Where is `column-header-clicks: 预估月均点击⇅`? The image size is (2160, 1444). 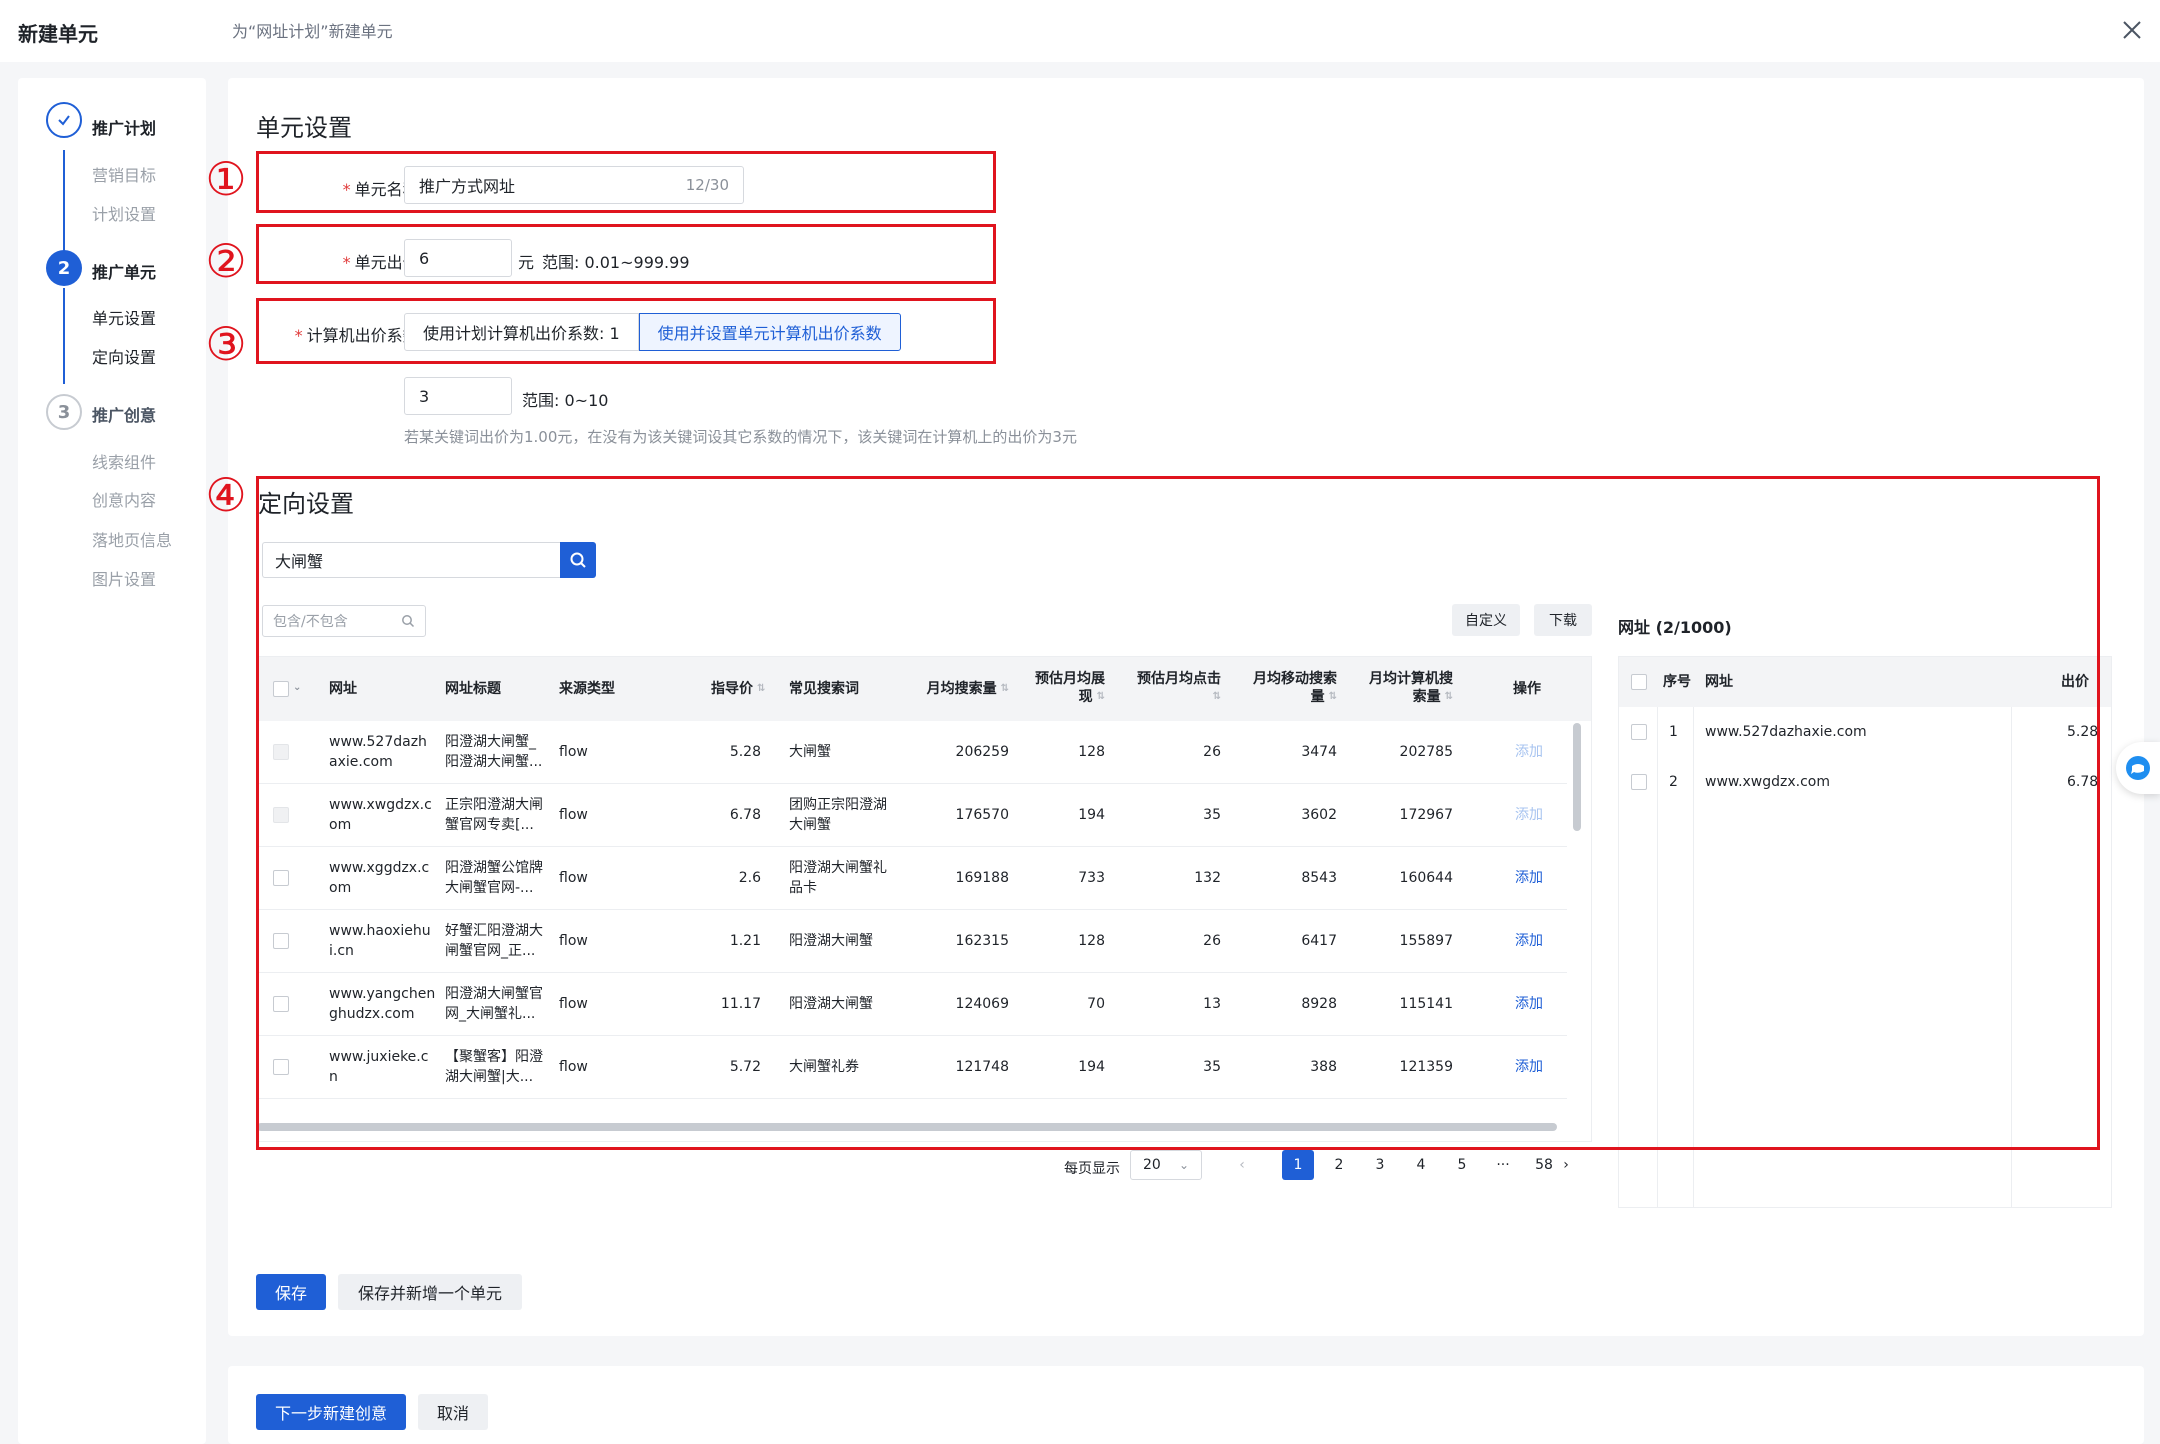
column-header-clicks: 预估月均点击⇅ is located at coordinates (1179, 688).